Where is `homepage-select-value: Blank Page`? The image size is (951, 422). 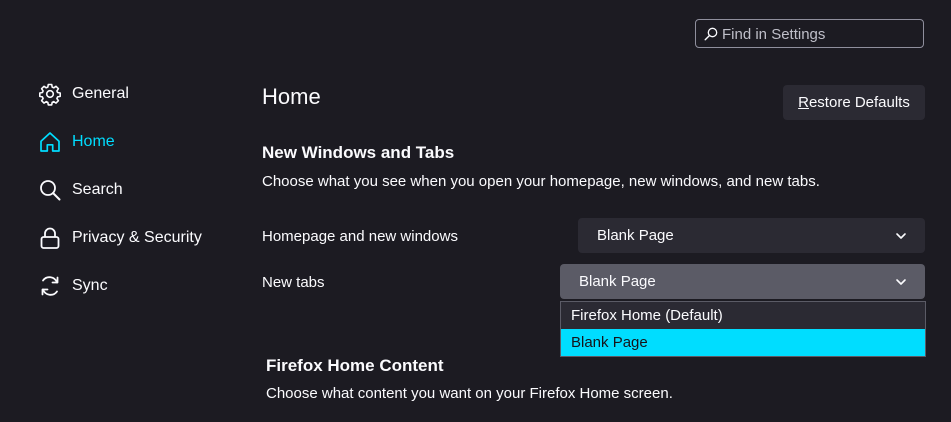
homepage-select-value: Blank Page is located at coordinates (635, 235).